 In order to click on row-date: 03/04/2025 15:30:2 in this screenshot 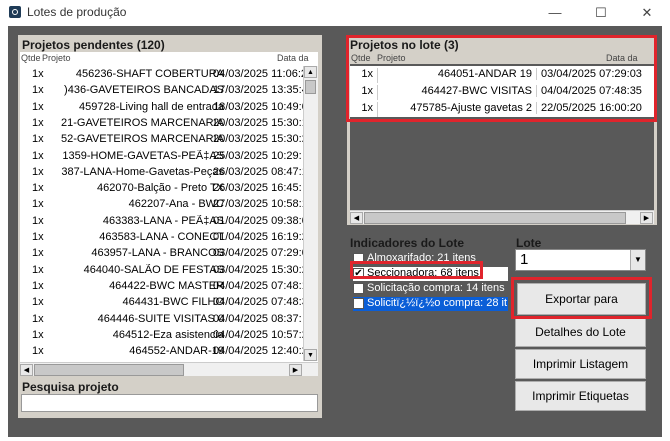, I will do `click(258, 269)`.